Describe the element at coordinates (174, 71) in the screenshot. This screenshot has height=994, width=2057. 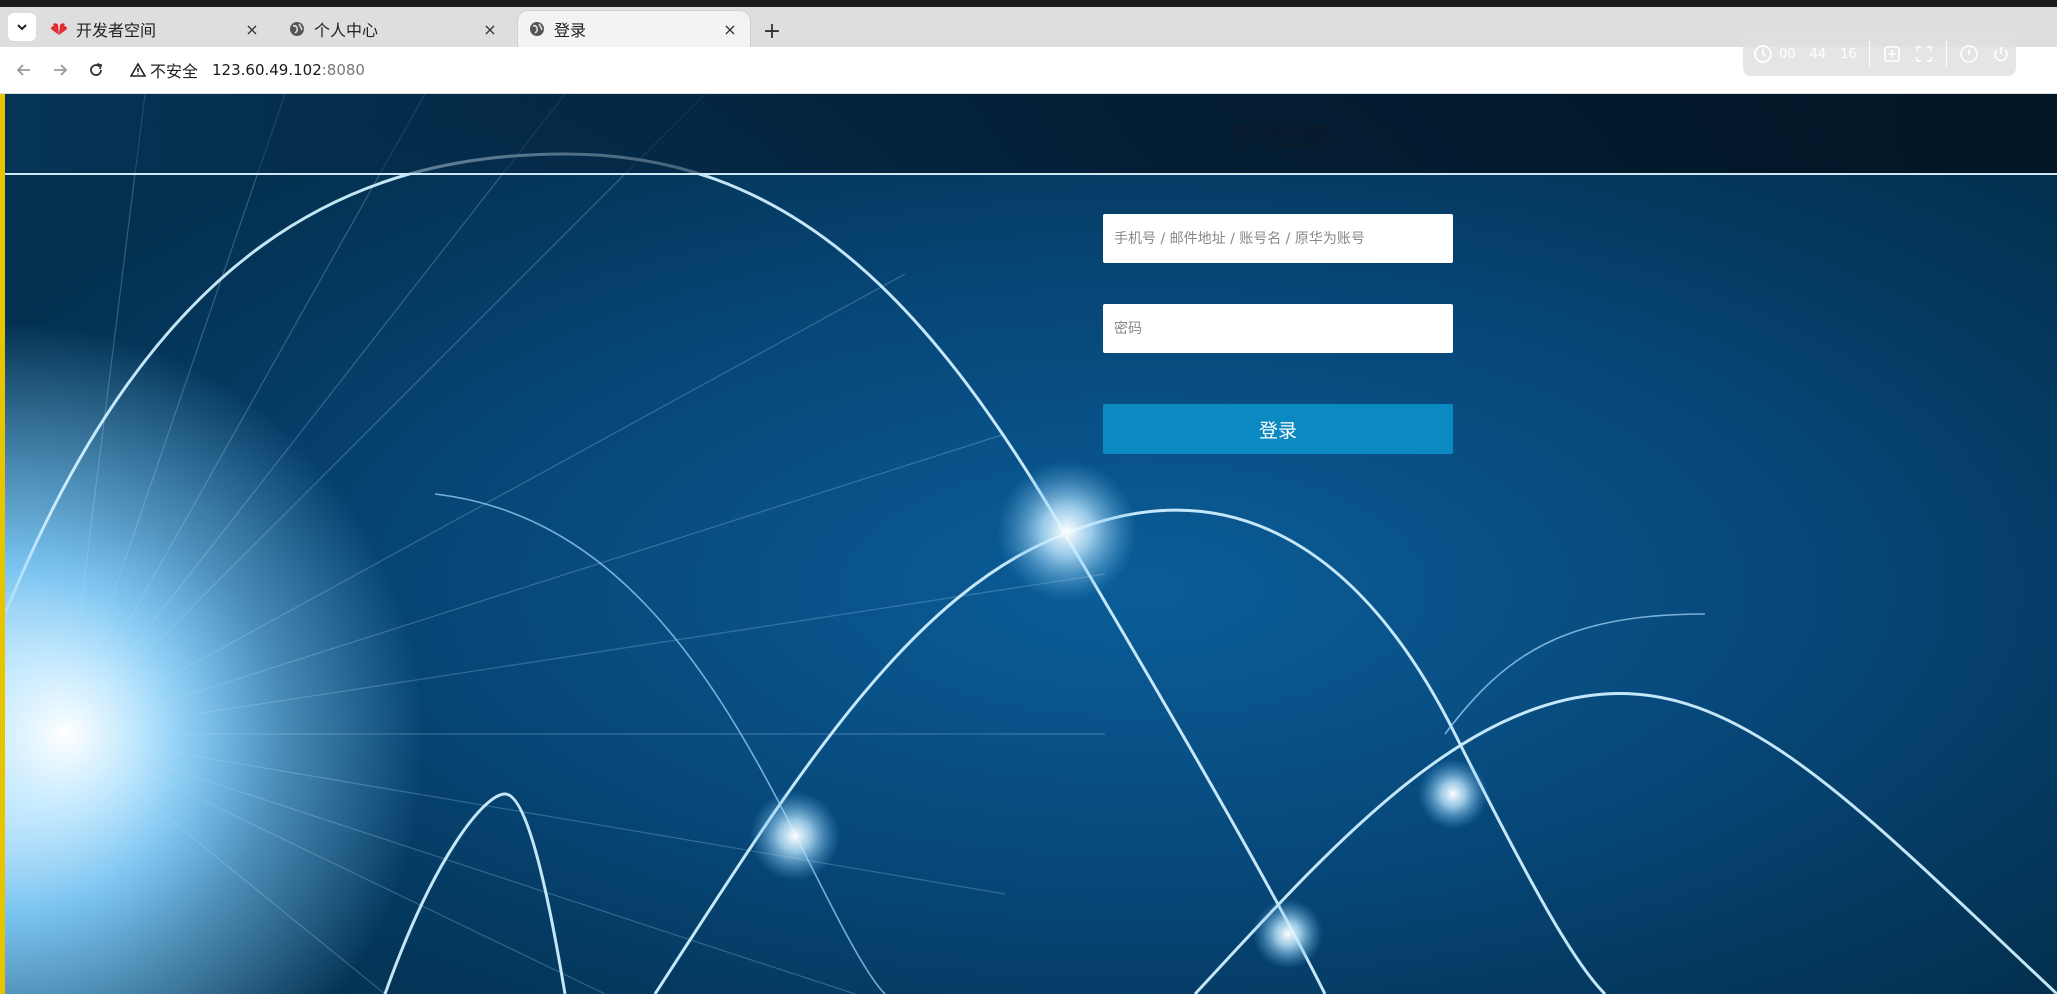
I see `security-label: 不安全` at that location.